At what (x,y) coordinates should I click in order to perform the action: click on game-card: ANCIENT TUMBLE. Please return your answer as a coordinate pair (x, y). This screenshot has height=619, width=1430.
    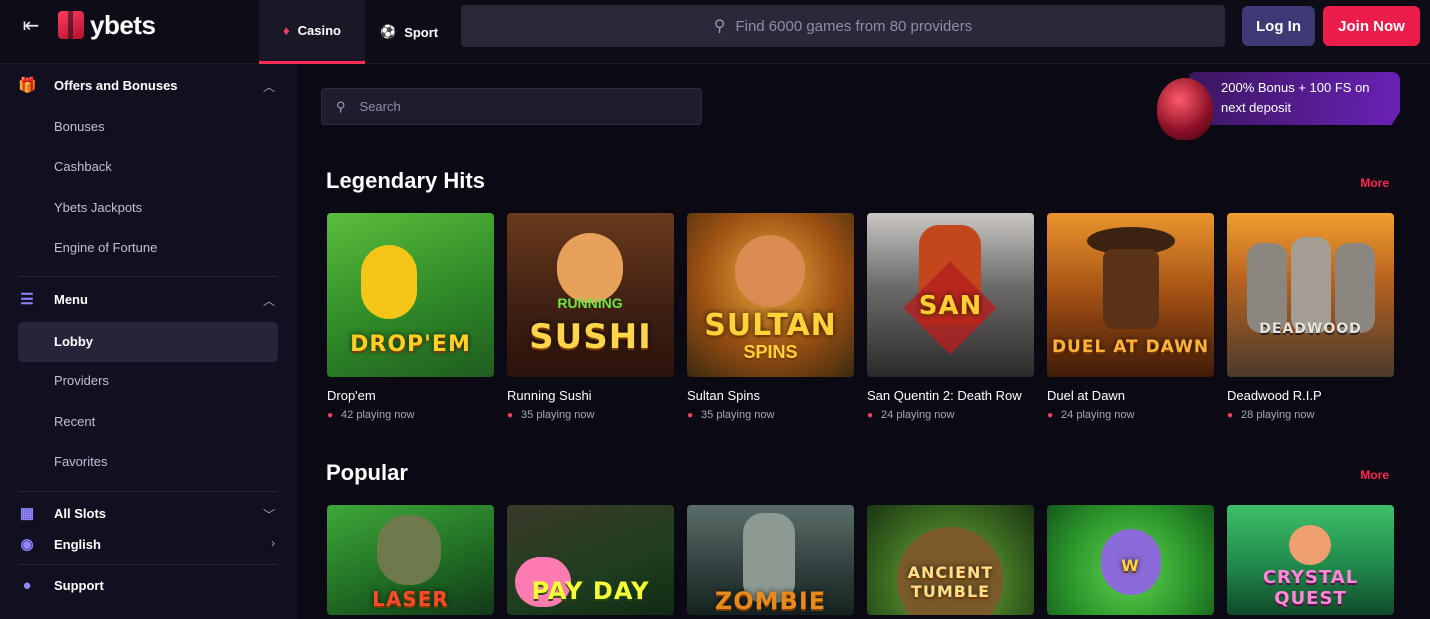
    Looking at the image, I should click on (950, 560).